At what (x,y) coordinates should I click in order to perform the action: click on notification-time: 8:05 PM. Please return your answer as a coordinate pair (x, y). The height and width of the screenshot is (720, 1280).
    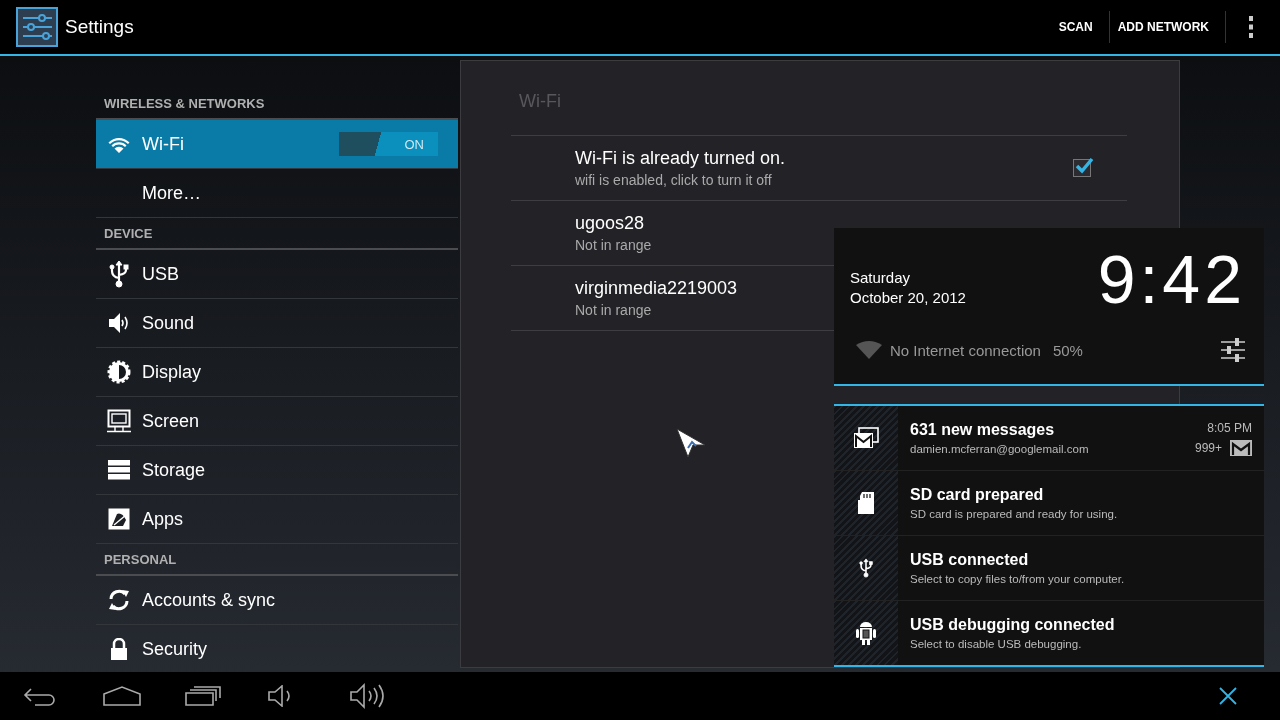
    Looking at the image, I should click on (1229, 427).